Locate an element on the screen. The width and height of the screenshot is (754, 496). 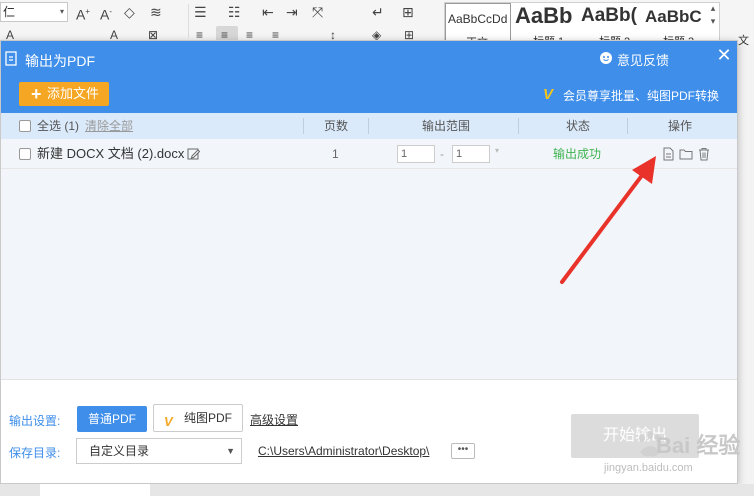
style-heading-2: AaBb( 标题 2 is located at coordinates (612, 23).